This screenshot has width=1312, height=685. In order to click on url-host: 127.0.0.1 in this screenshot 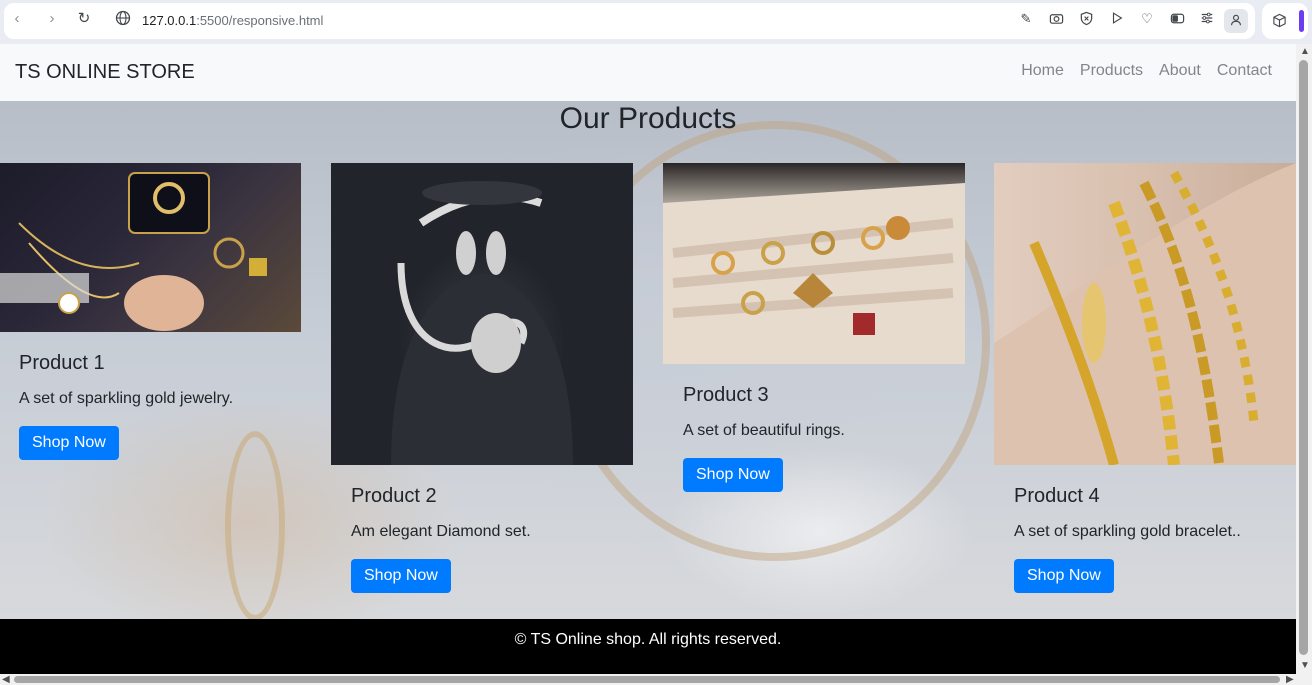, I will do `click(169, 20)`.